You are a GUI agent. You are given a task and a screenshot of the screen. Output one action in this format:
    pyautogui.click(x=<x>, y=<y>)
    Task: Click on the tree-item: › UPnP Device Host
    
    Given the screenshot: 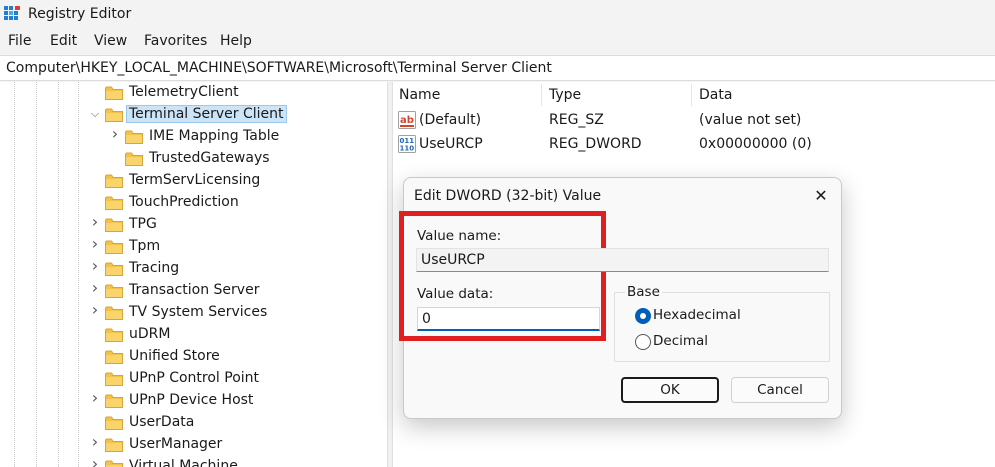 What is the action you would take?
    pyautogui.click(x=193, y=401)
    